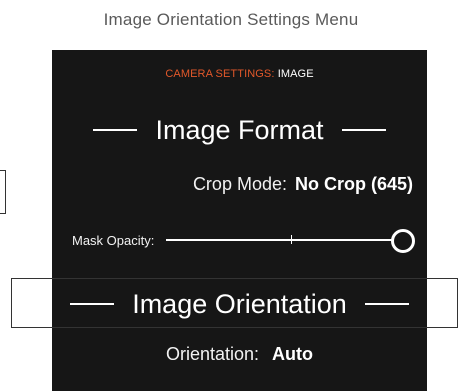 The width and height of the screenshot is (462, 391). I want to click on section-title-image-format: Image Format, so click(239, 129).